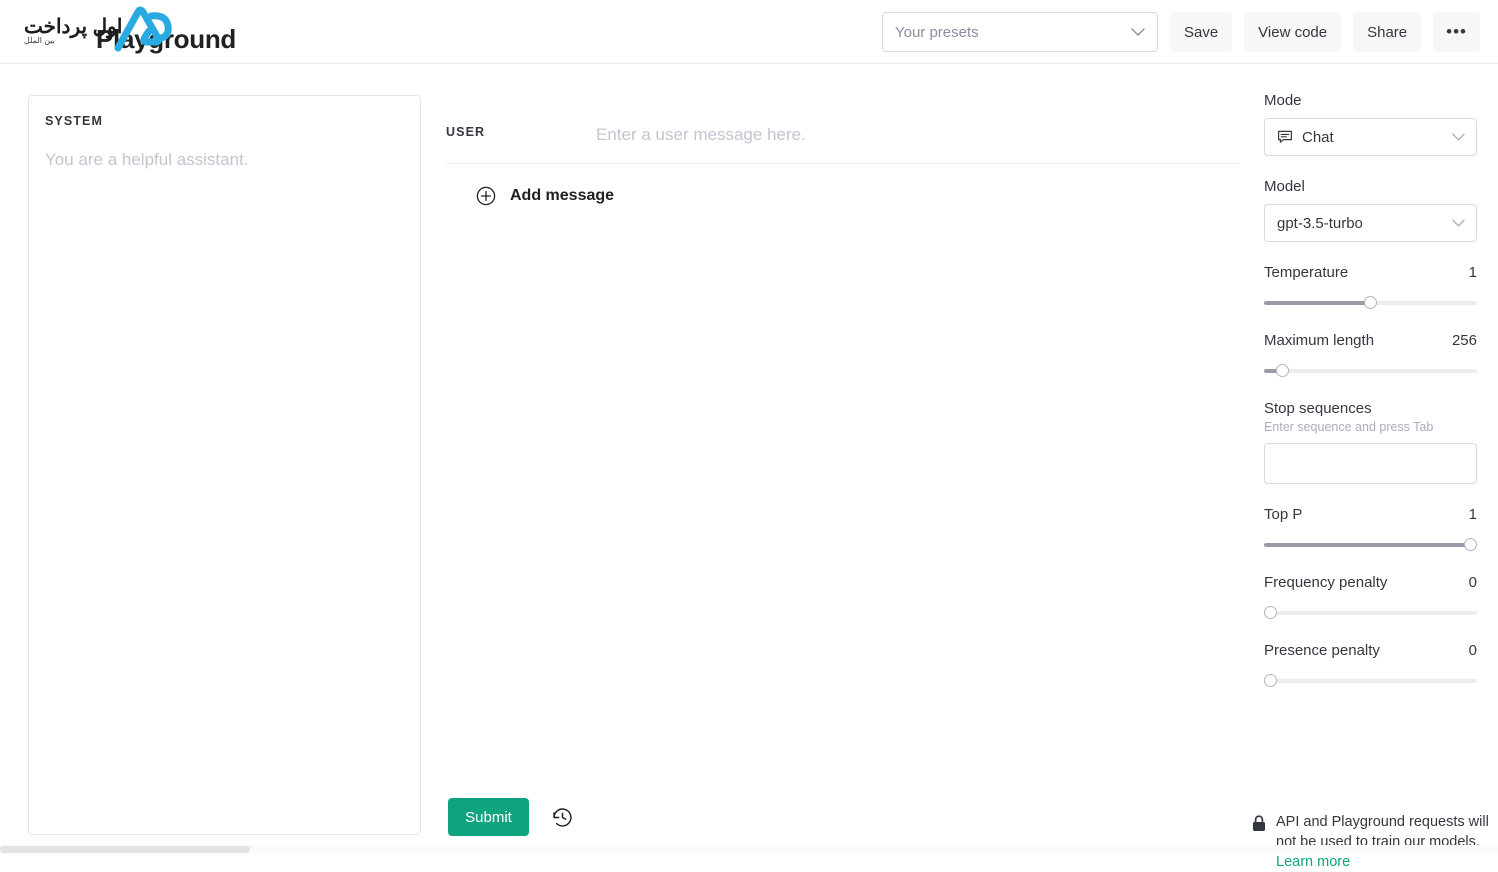  I want to click on param-temperature: Temperature 1, so click(1370, 287).